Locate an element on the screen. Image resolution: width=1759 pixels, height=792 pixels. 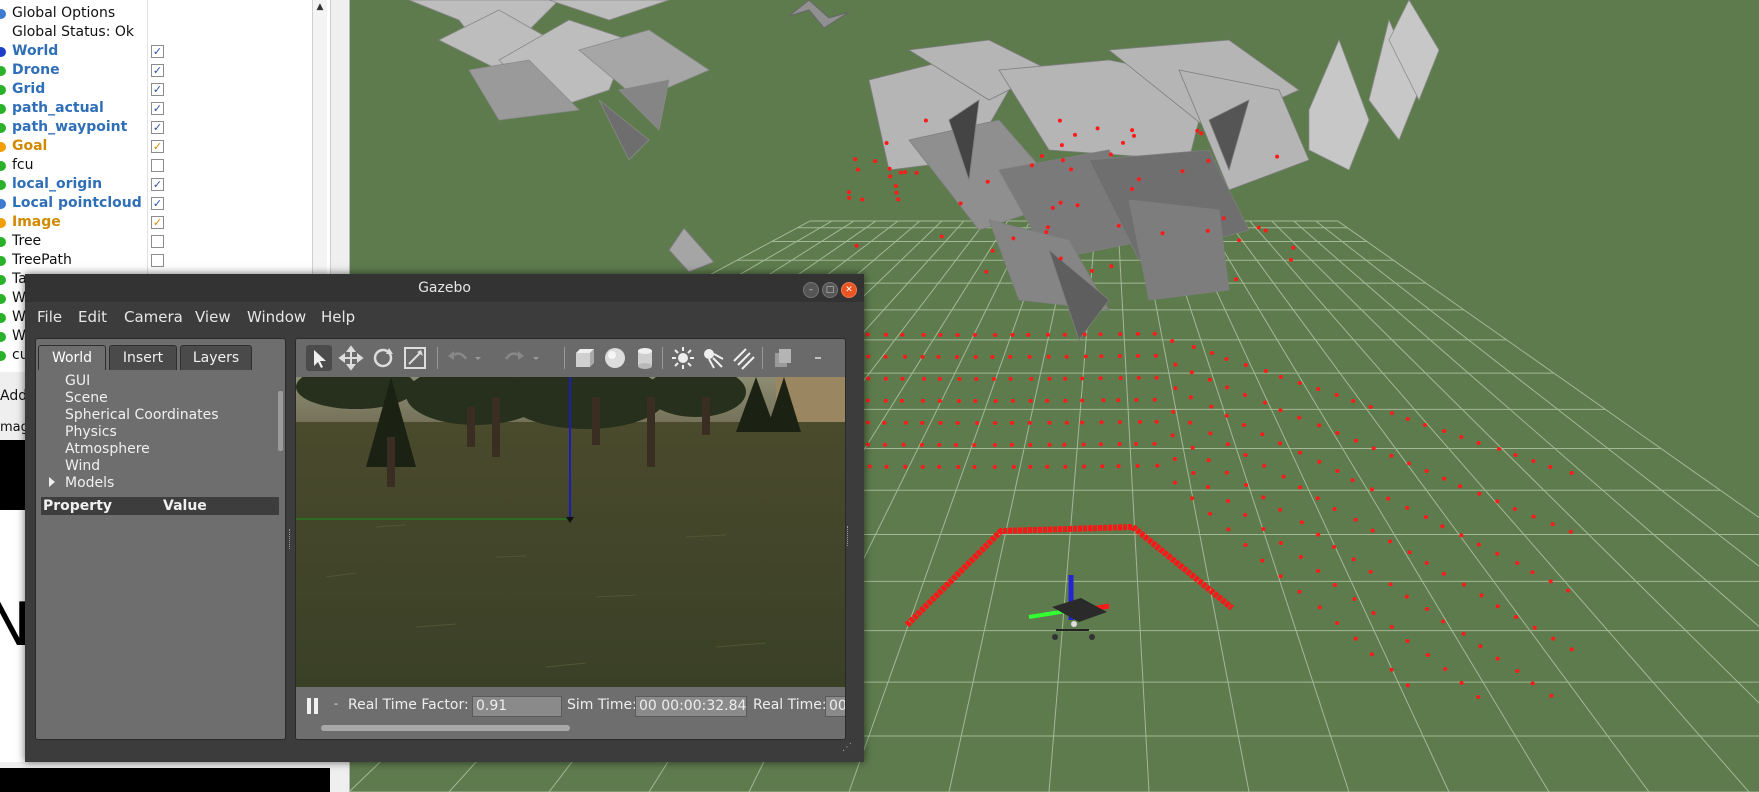
real-time-label: Real Time: is located at coordinates (790, 705).